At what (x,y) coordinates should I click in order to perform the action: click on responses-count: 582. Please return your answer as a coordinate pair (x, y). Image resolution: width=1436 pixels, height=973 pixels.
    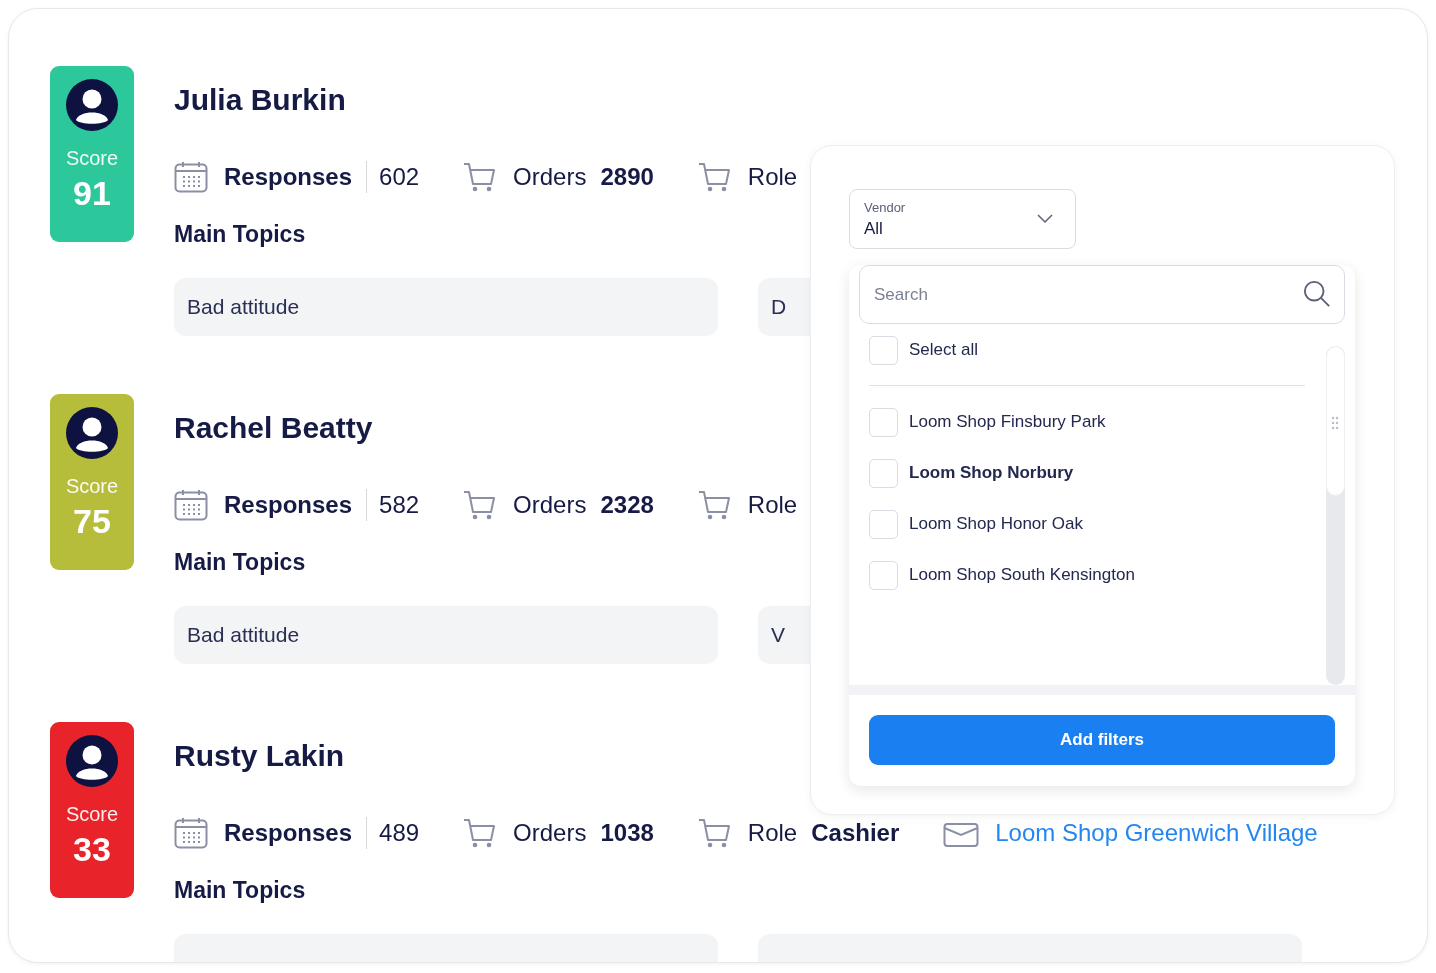
    Looking at the image, I should click on (399, 505).